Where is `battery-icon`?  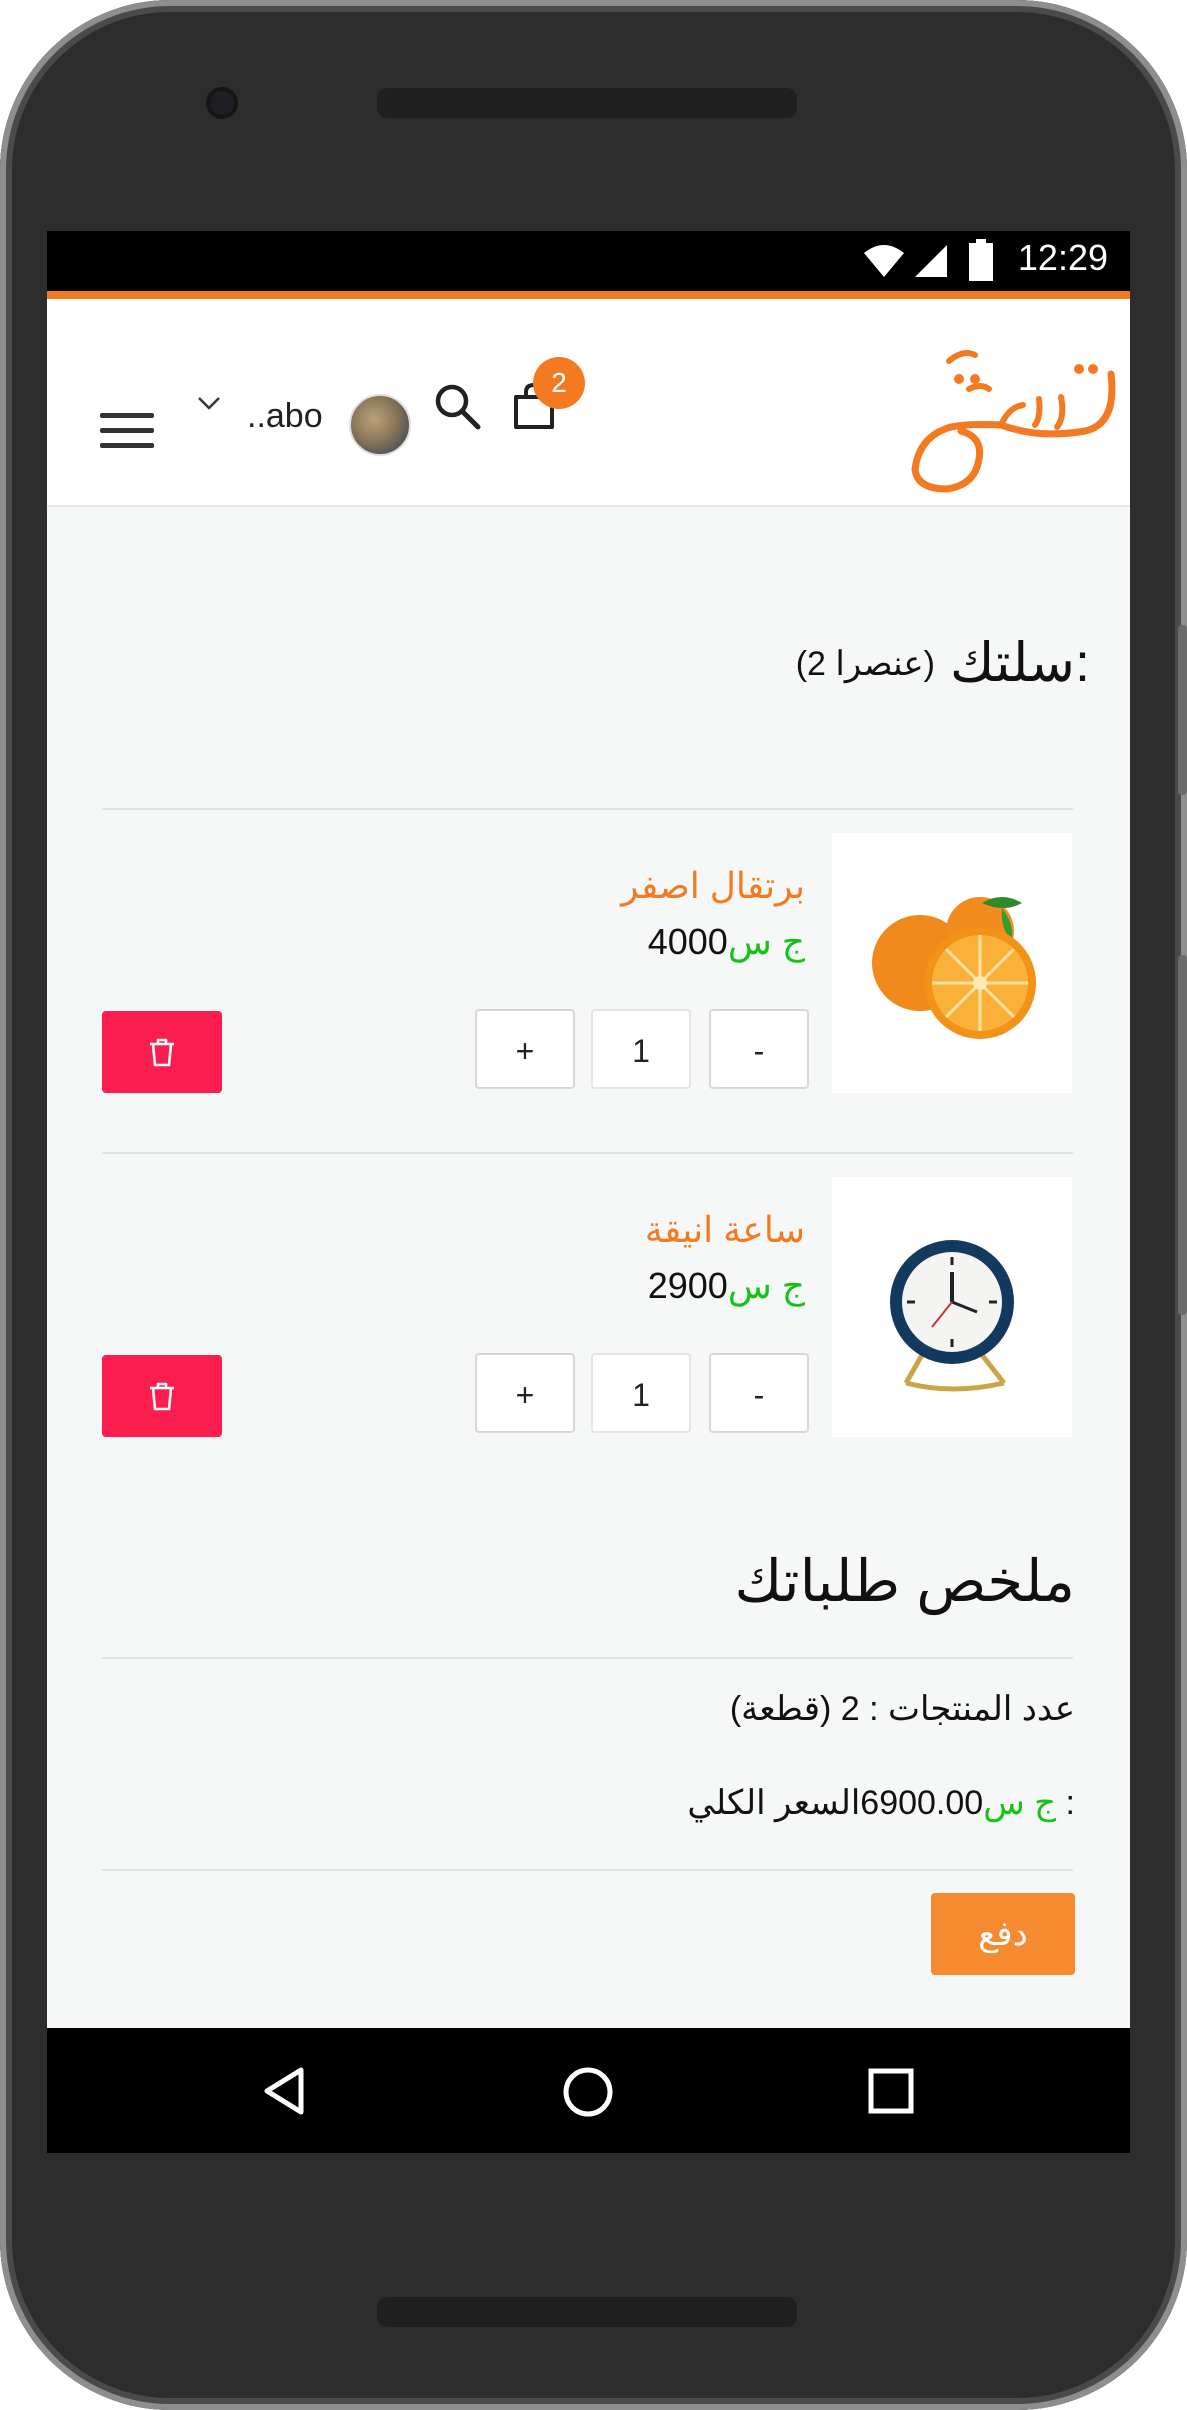
battery-icon is located at coordinates (981, 260).